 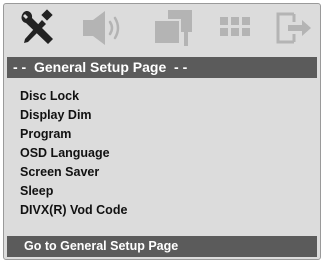 What do you see at coordinates (73, 96) in the screenshot?
I see `menu-item-disc-lock: Disc Lock` at bounding box center [73, 96].